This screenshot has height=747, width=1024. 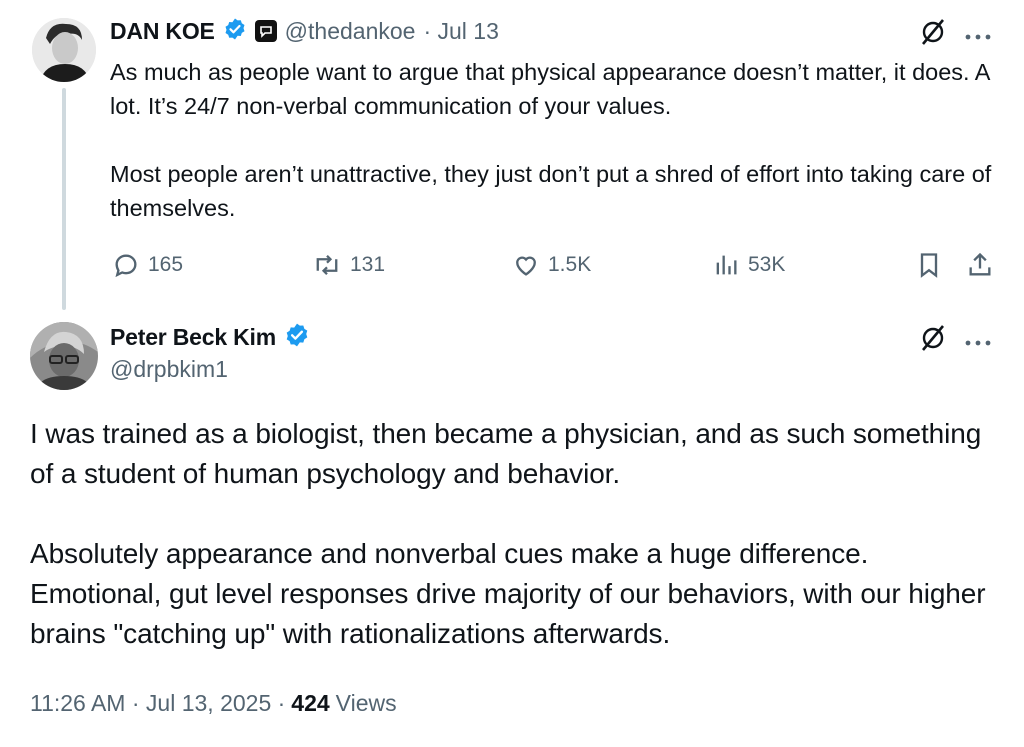 What do you see at coordinates (929, 265) in the screenshot?
I see `bookmark-icon` at bounding box center [929, 265].